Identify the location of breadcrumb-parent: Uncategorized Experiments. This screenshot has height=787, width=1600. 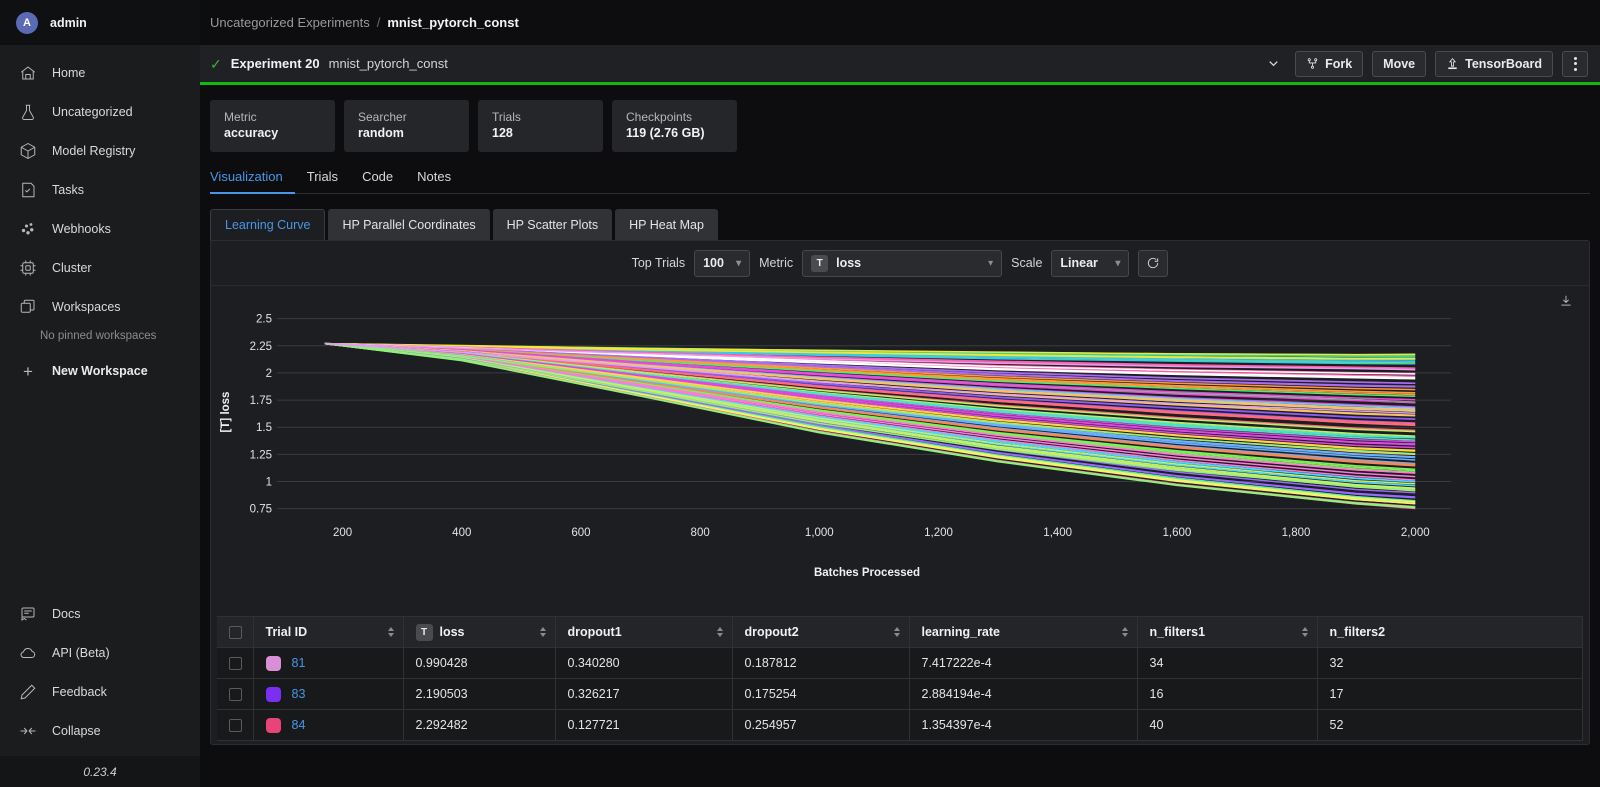
(290, 22).